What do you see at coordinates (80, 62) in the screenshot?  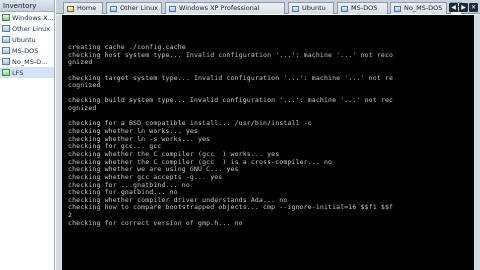 I see `terminal-line: gnized` at bounding box center [80, 62].